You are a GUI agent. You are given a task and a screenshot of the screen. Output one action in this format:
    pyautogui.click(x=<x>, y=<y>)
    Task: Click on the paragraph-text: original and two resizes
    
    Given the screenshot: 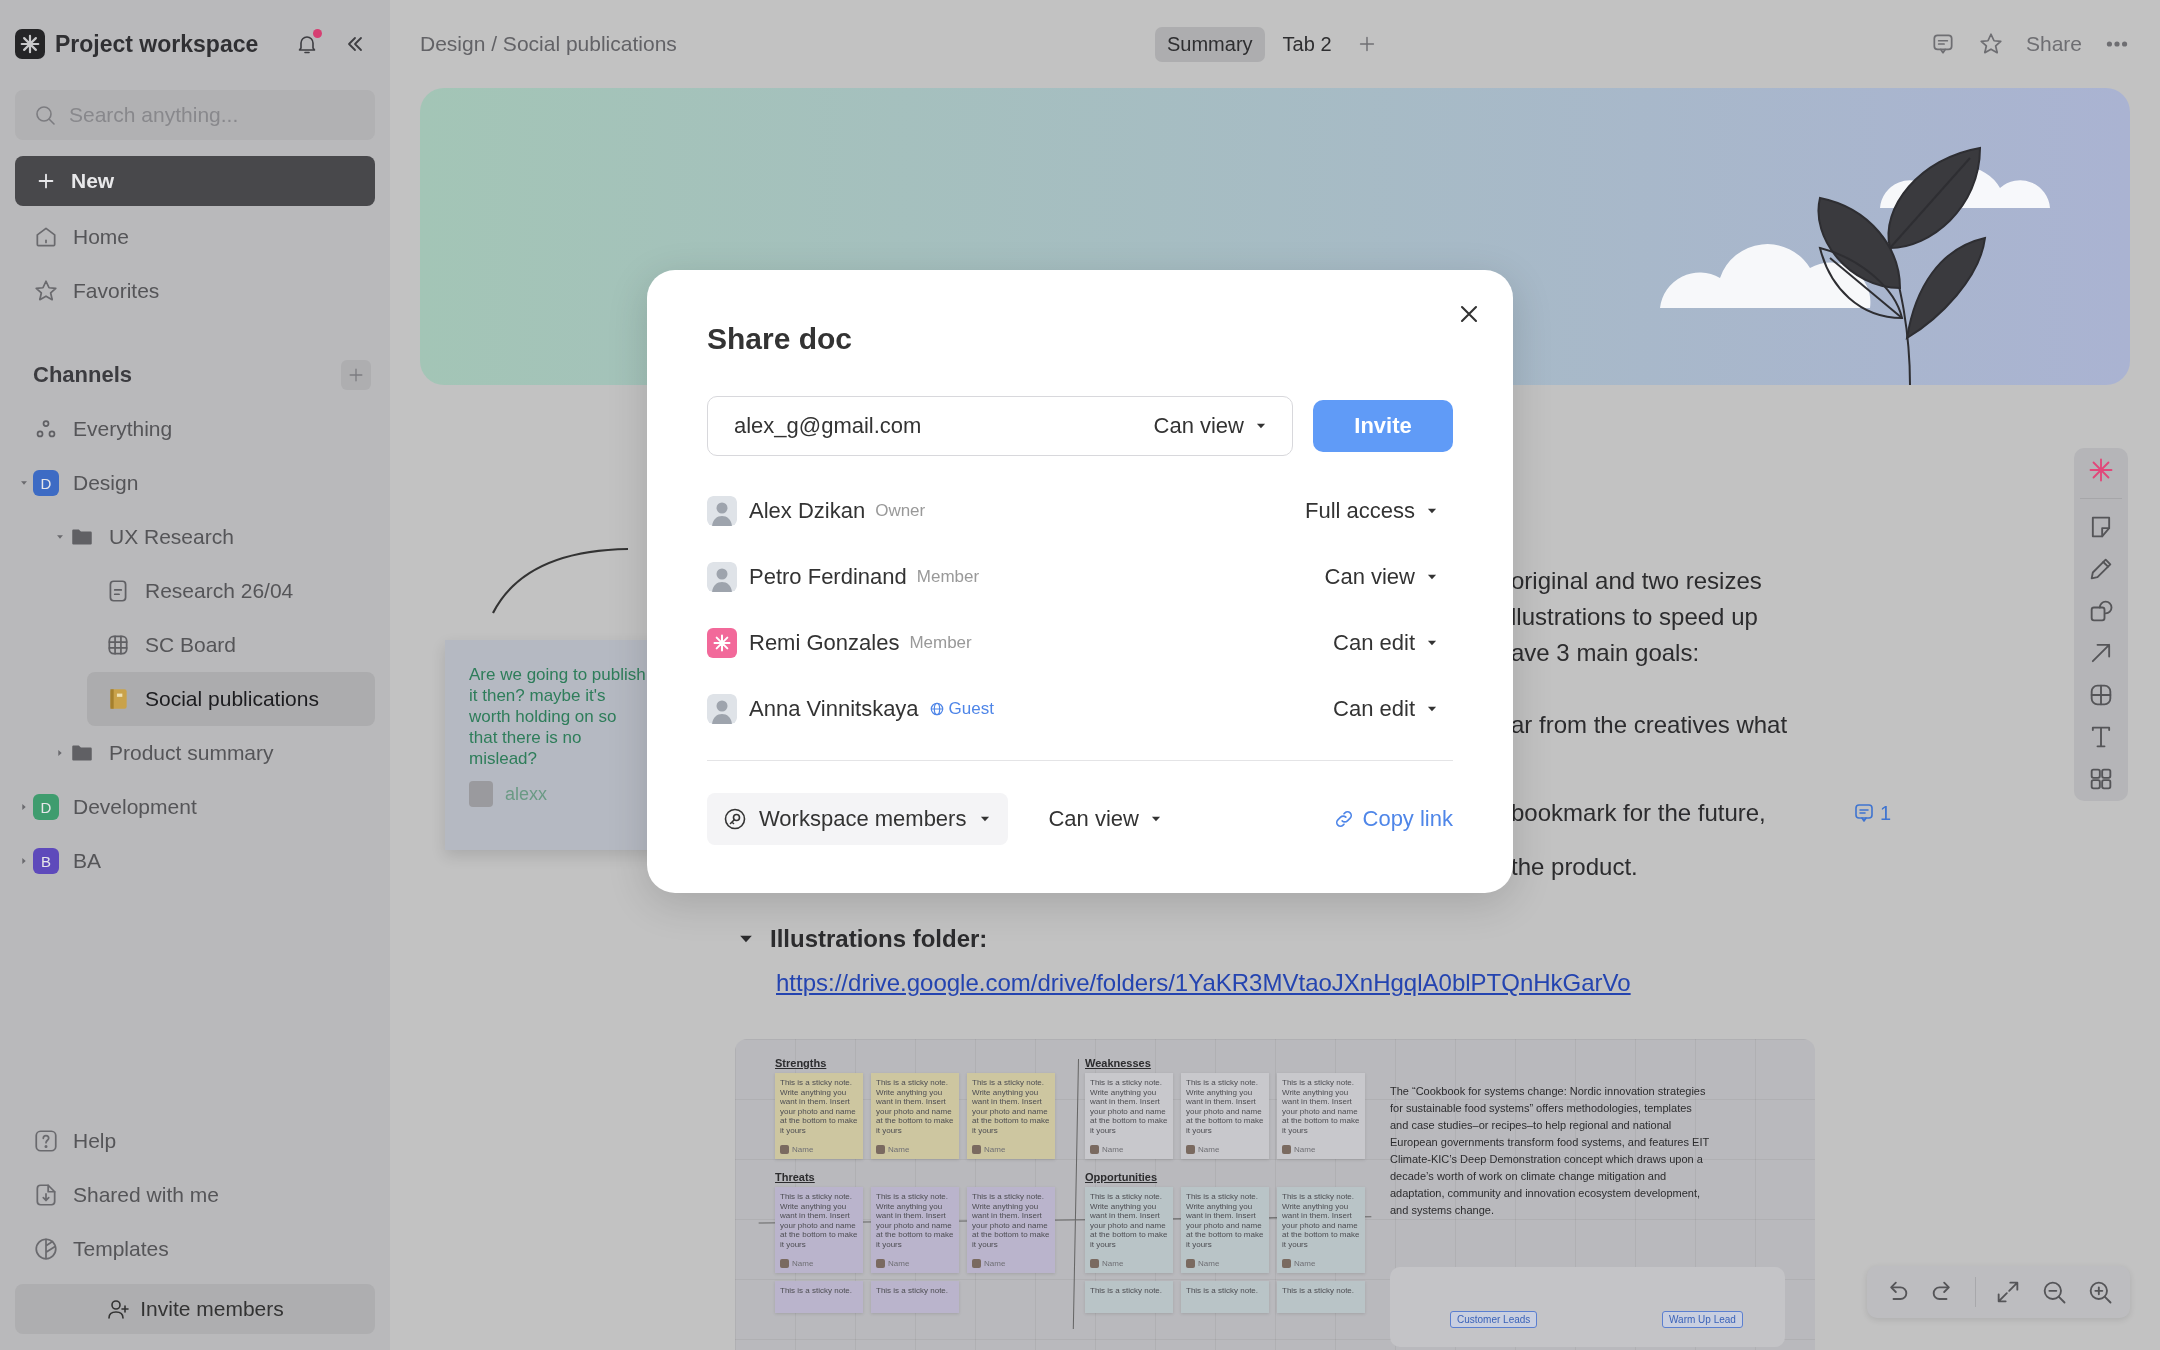 What is the action you would take?
    pyautogui.click(x=1637, y=581)
    